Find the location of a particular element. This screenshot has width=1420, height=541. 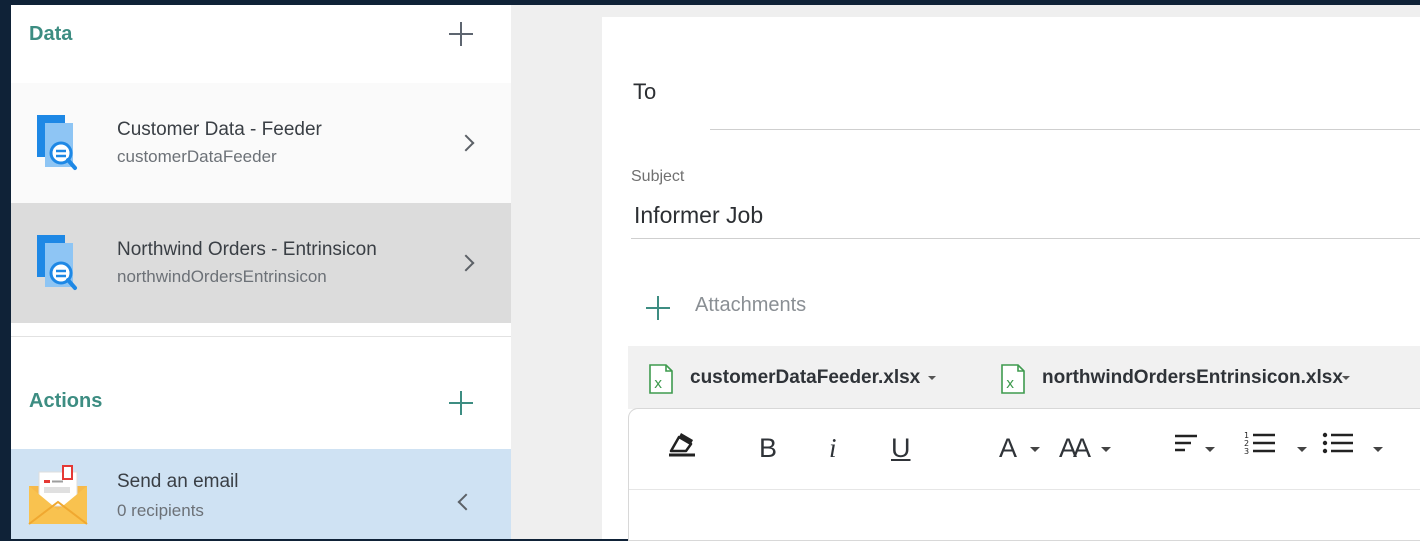

attachment-chip: x northwindOrdersEntrinsicon.xlsx is located at coordinates (1180, 379).